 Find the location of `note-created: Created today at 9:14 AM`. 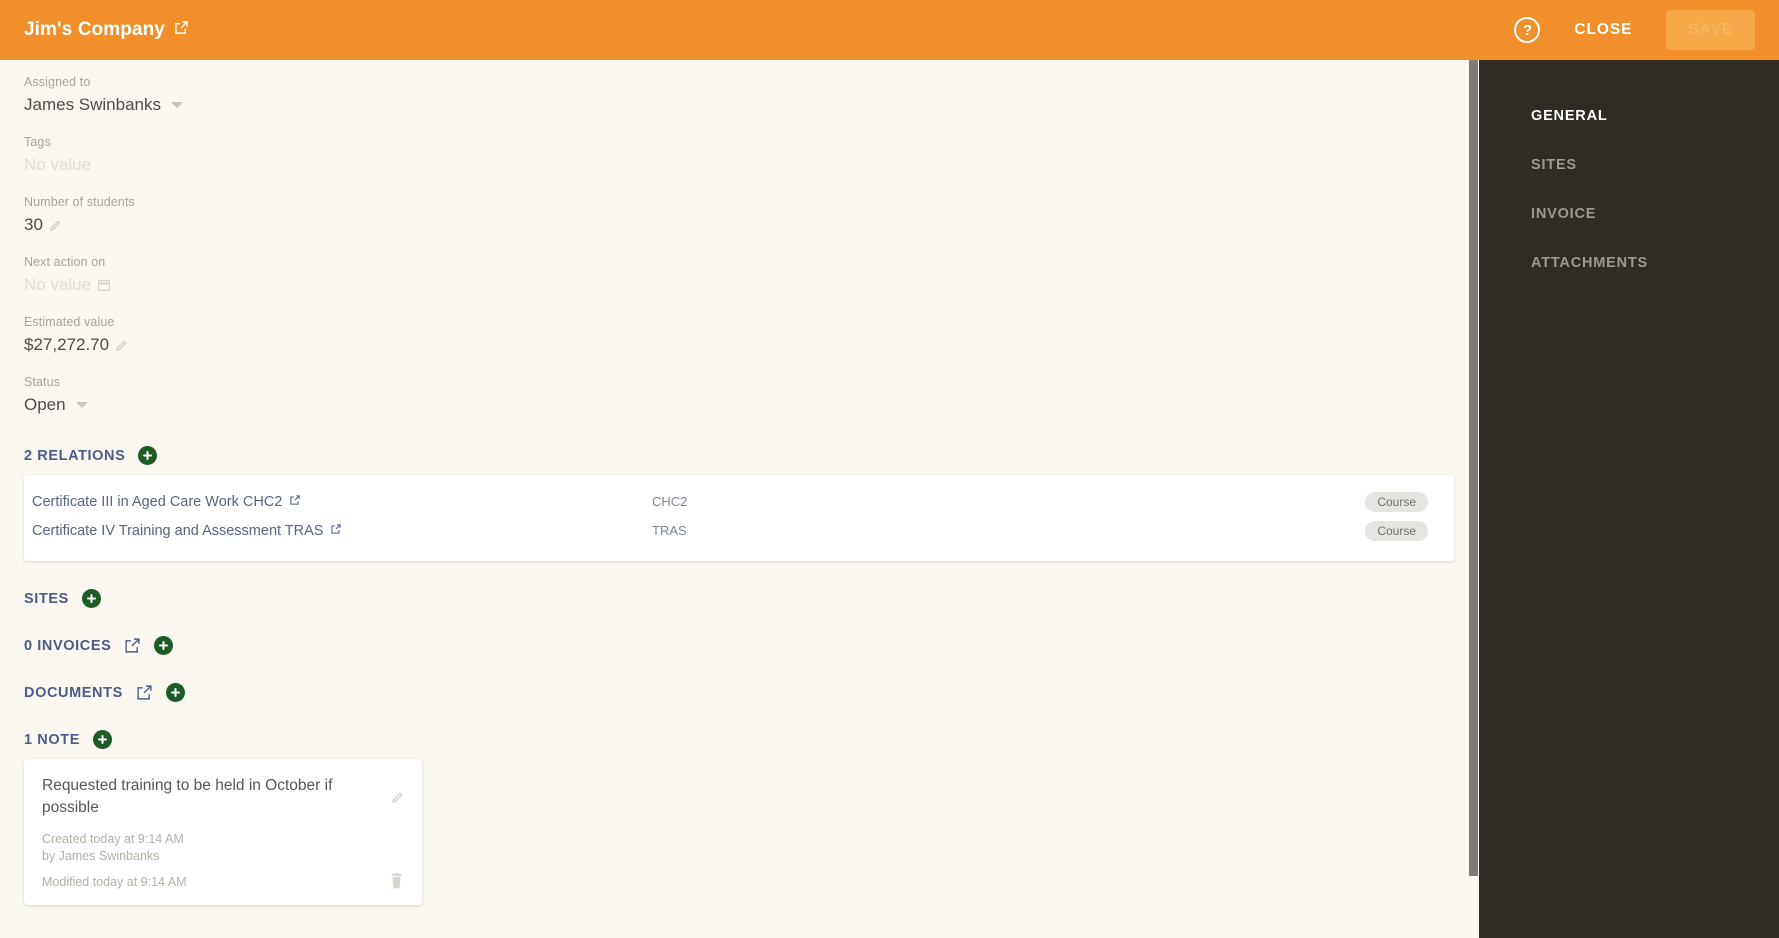

note-created: Created today at 9:14 AM is located at coordinates (113, 839).